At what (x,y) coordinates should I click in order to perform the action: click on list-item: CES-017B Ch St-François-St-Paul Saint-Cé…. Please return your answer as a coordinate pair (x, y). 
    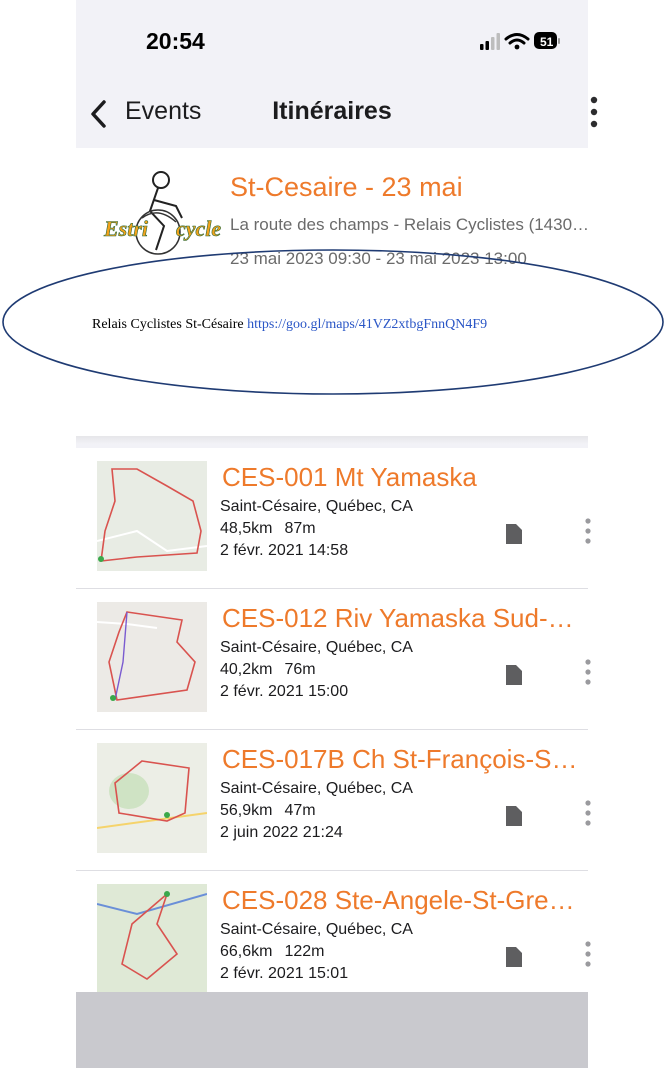
    Looking at the image, I should click on (333, 800).